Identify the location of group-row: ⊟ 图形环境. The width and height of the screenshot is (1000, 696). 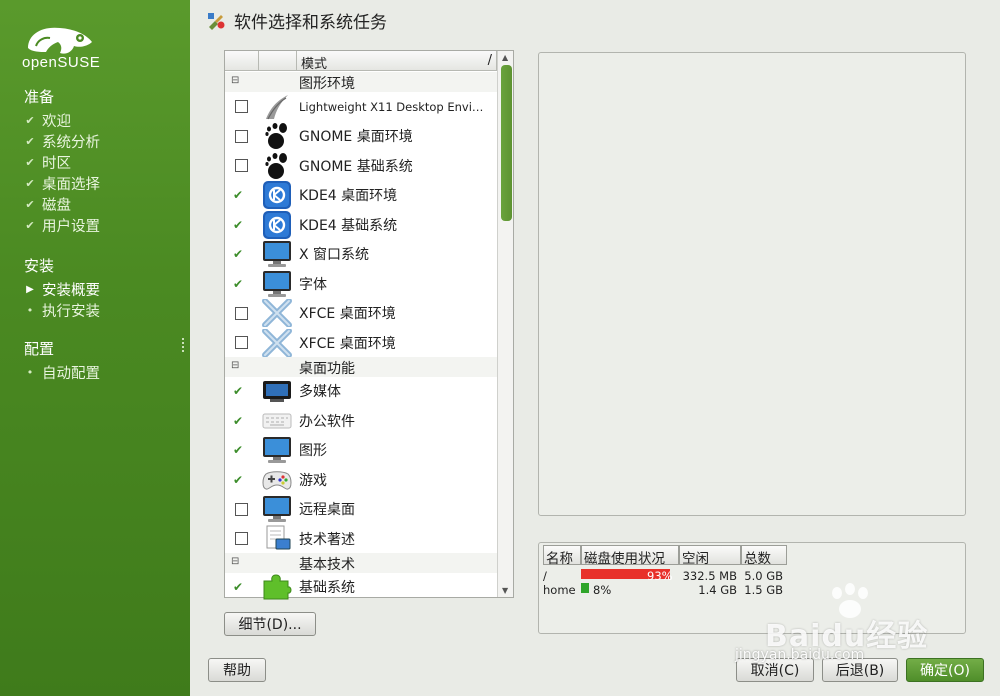
(361, 82).